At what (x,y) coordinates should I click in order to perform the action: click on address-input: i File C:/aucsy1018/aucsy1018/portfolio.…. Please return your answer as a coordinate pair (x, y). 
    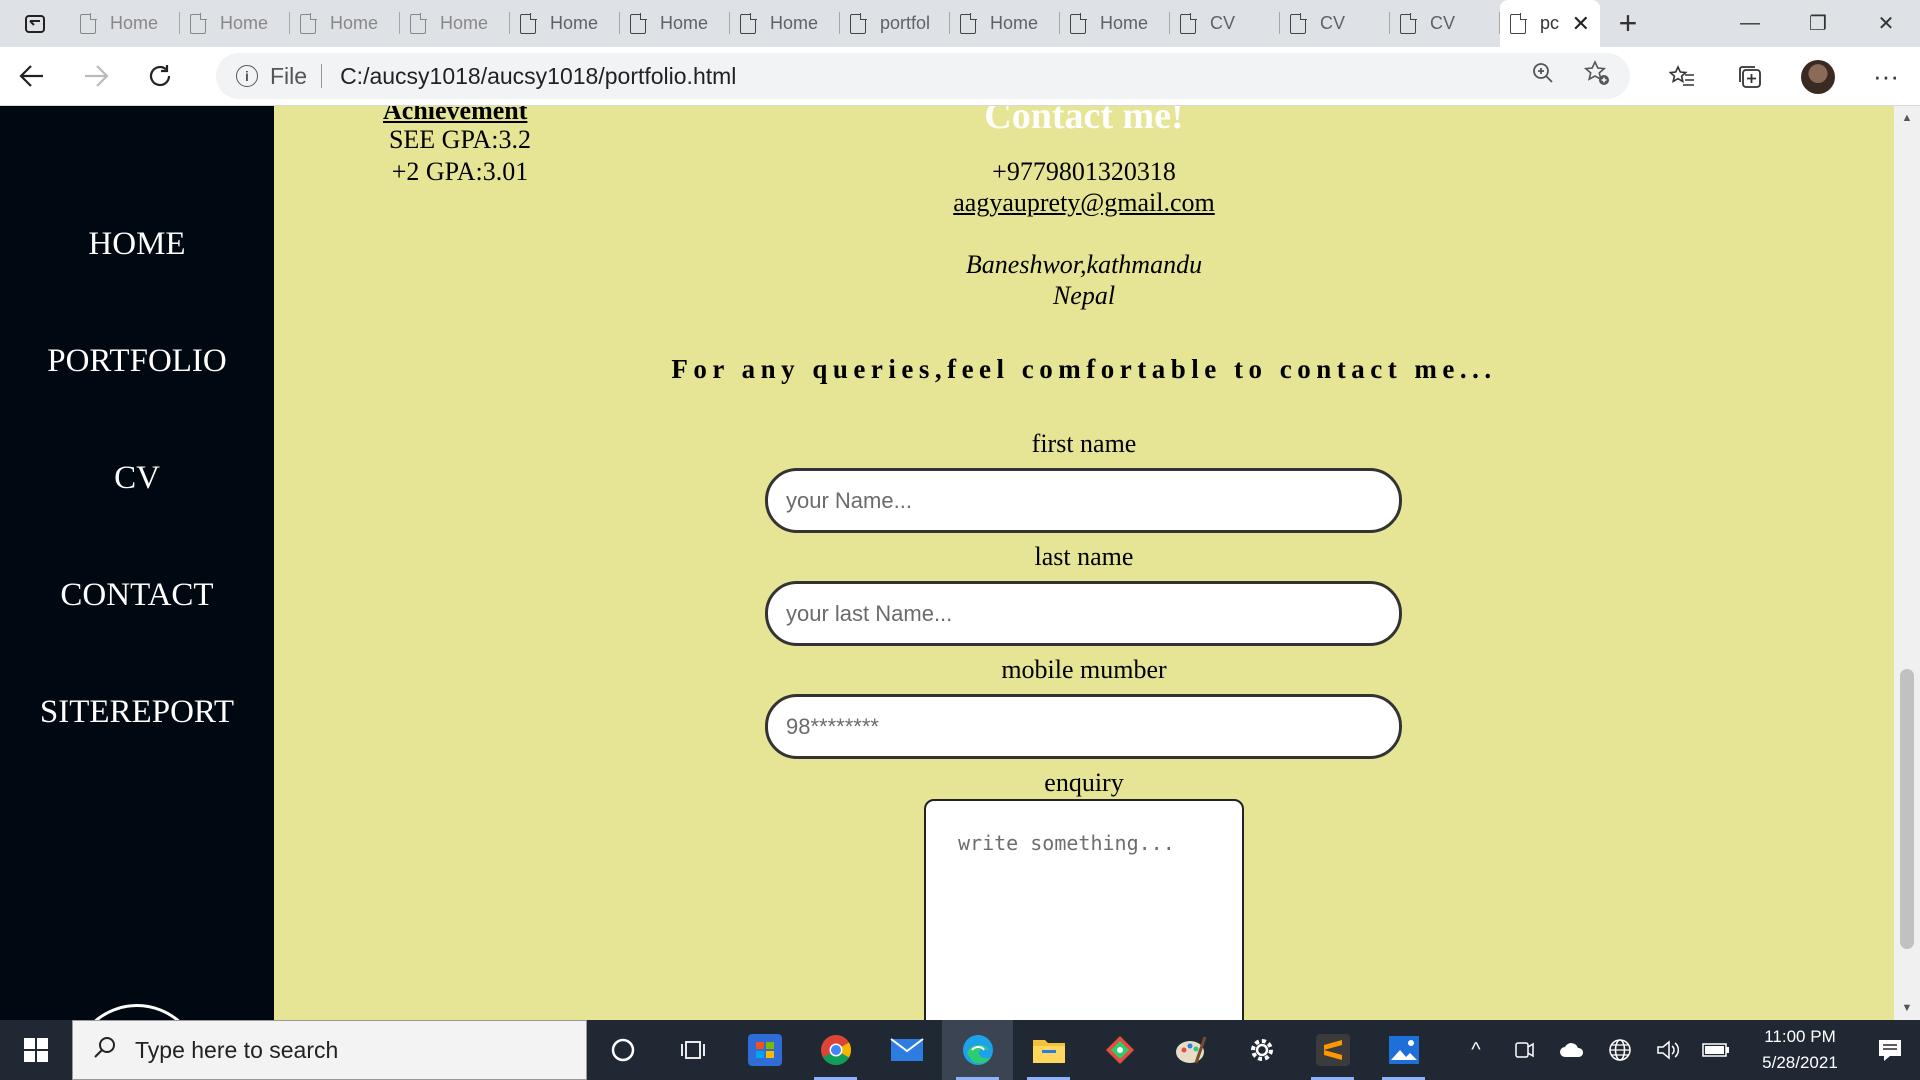
    Looking at the image, I should click on (923, 76).